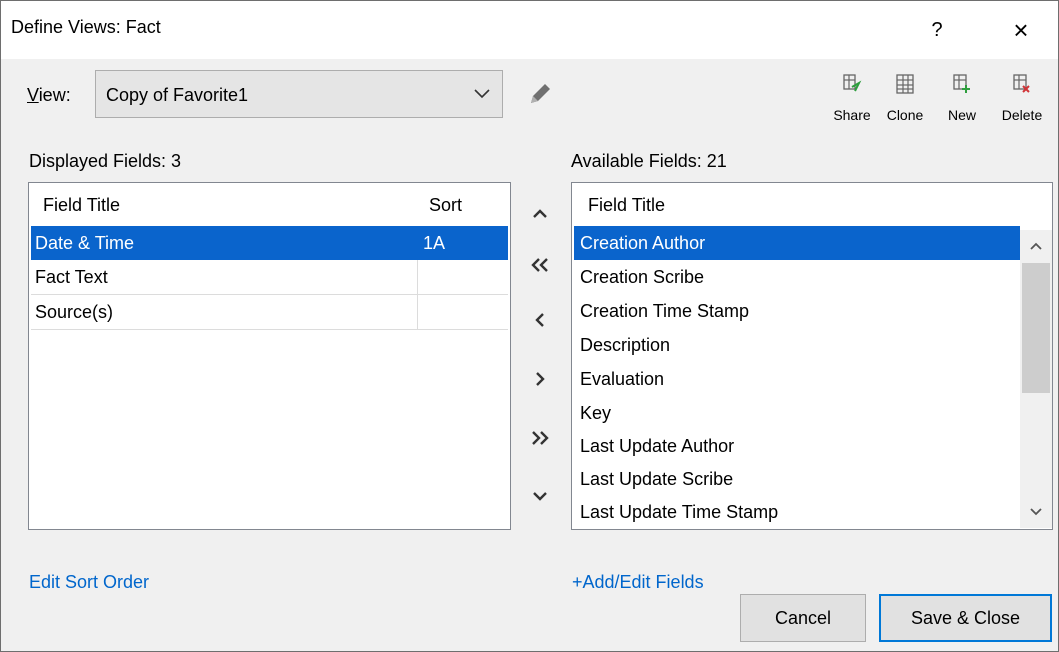  I want to click on delete-icon, so click(1021, 83).